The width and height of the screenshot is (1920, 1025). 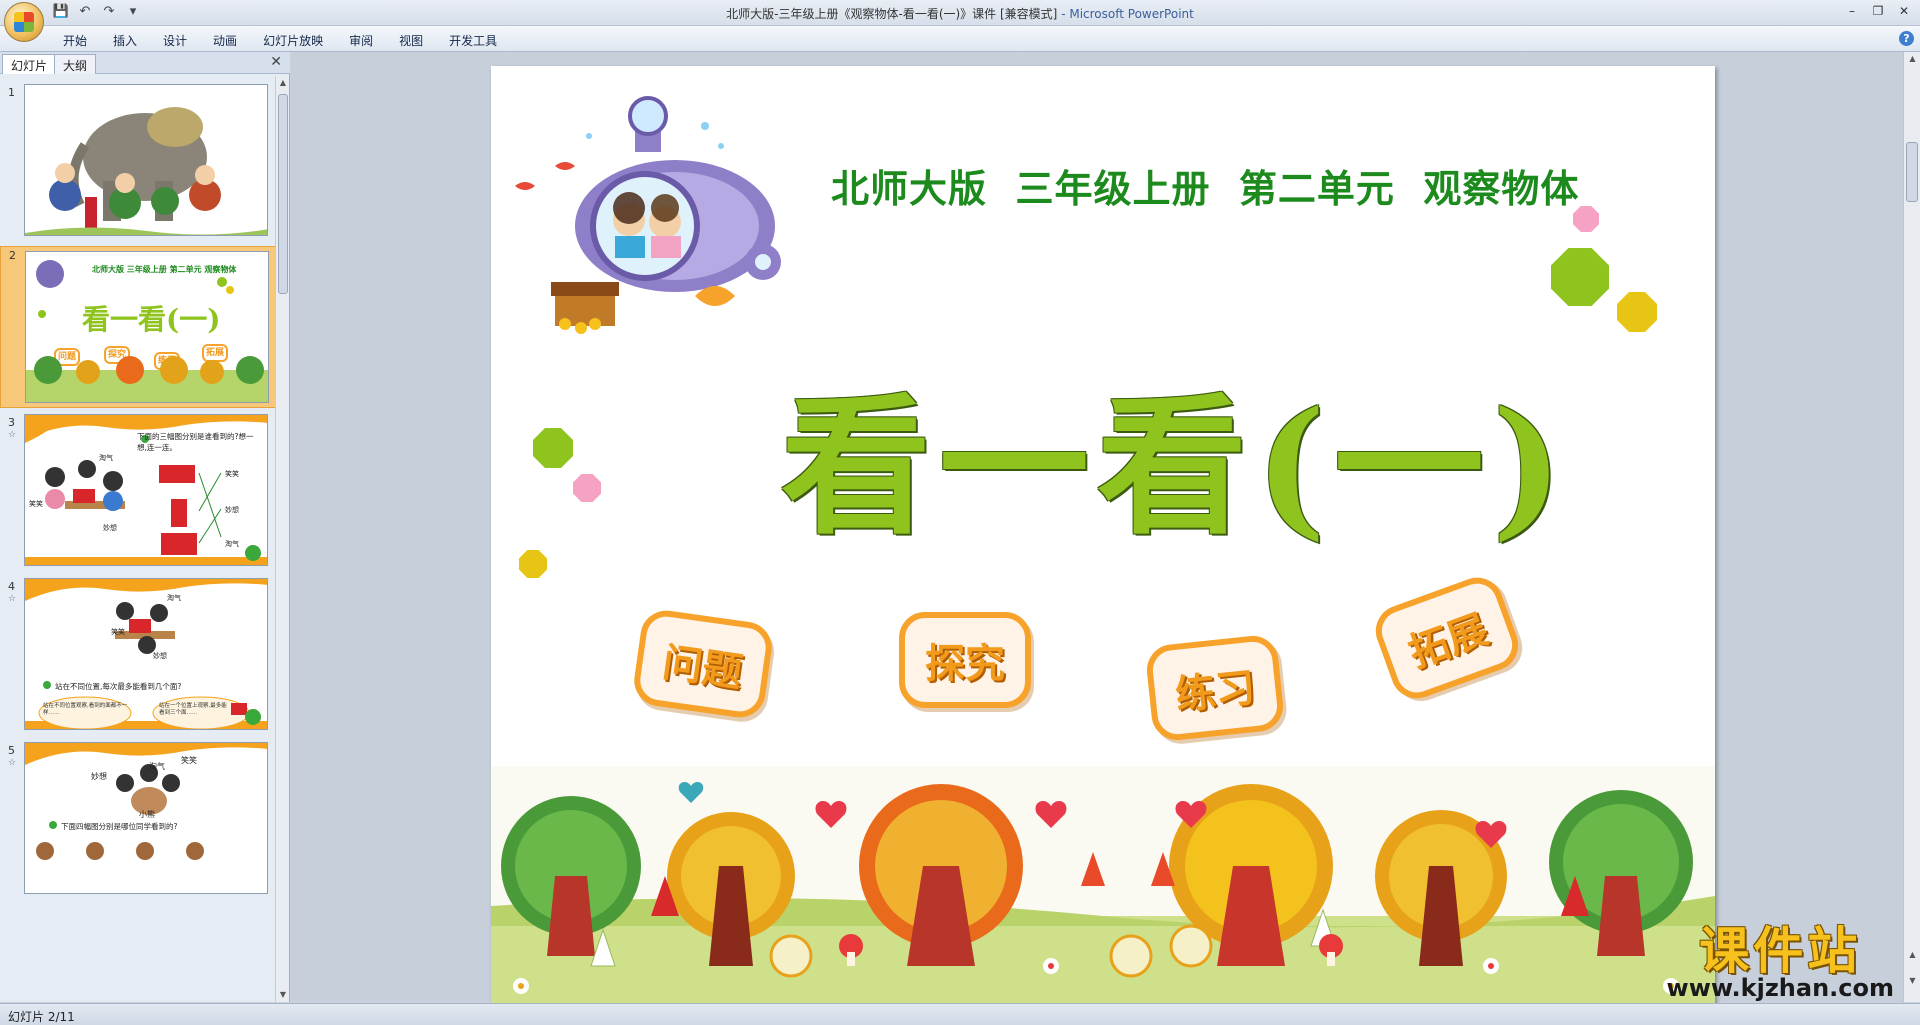 I want to click on thumb4-label: 淘气, so click(x=174, y=598).